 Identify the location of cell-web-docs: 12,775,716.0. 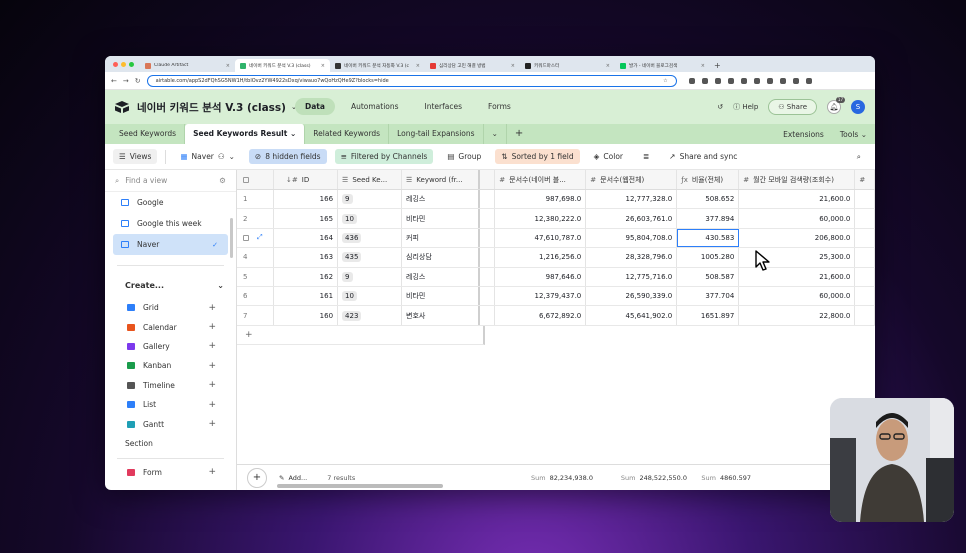
(632, 276).